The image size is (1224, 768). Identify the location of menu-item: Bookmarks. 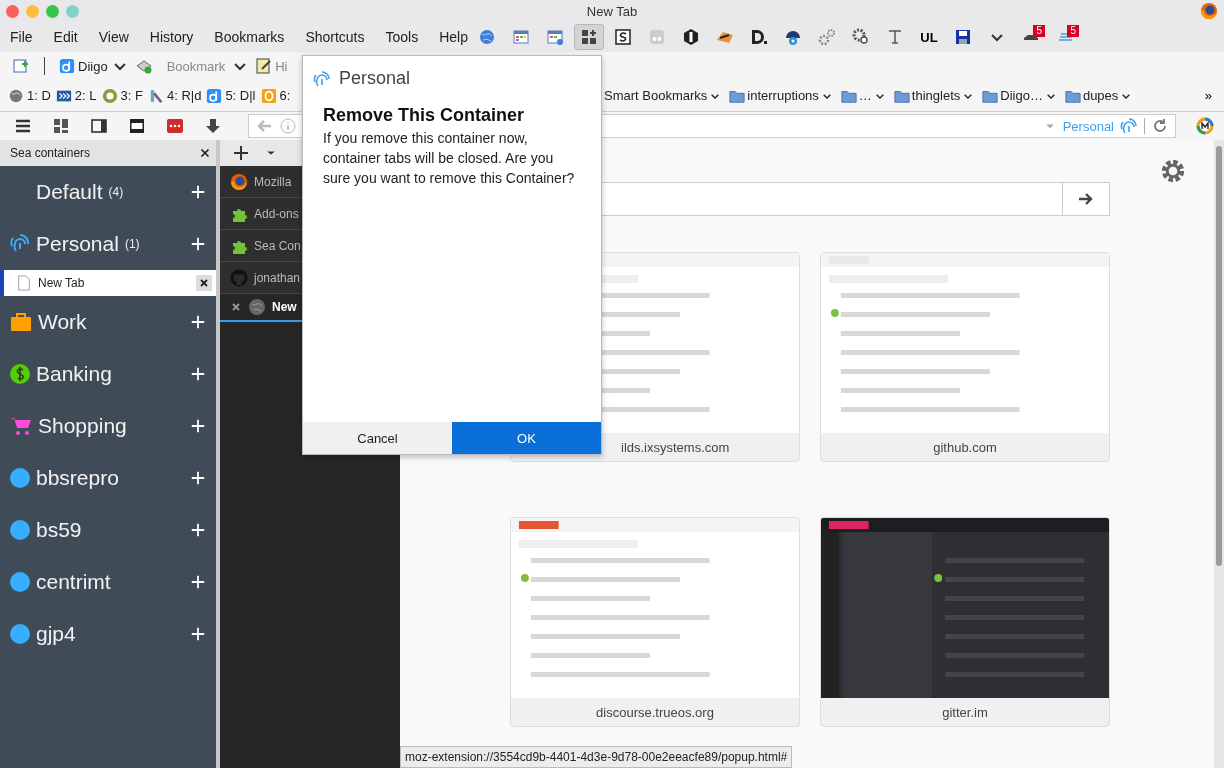
(249, 37).